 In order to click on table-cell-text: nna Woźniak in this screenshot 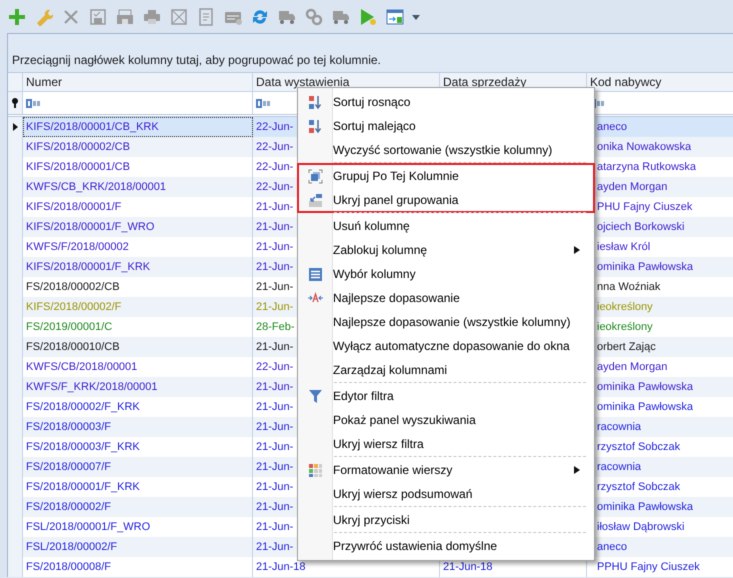, I will do `click(629, 287)`.